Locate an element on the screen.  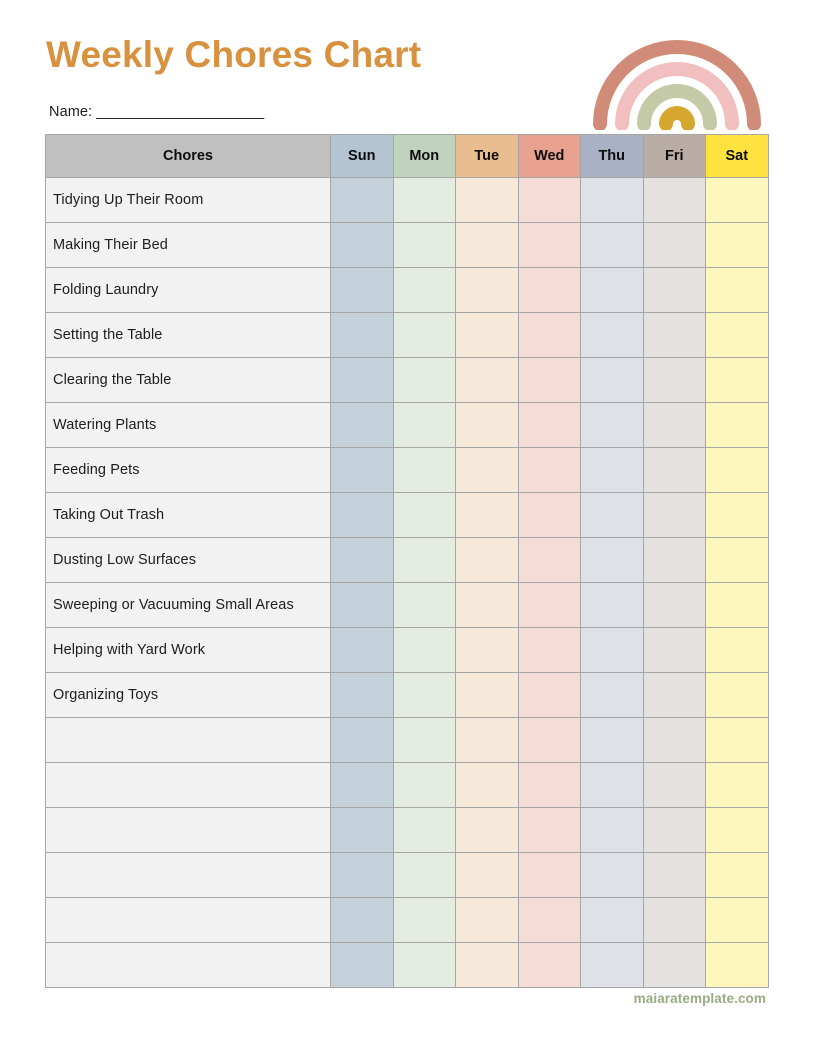
chore-label-cell: Tidying Up Their Room is located at coordinates (188, 200).